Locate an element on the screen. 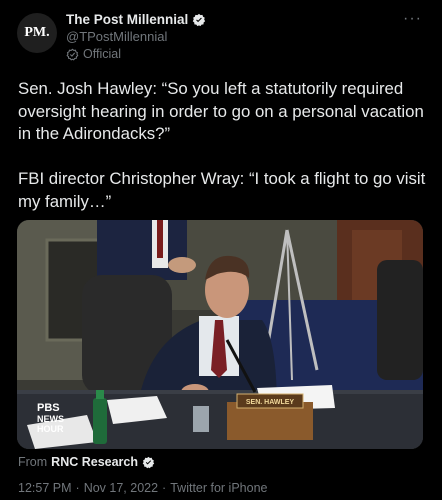  official-text: Official is located at coordinates (102, 54).